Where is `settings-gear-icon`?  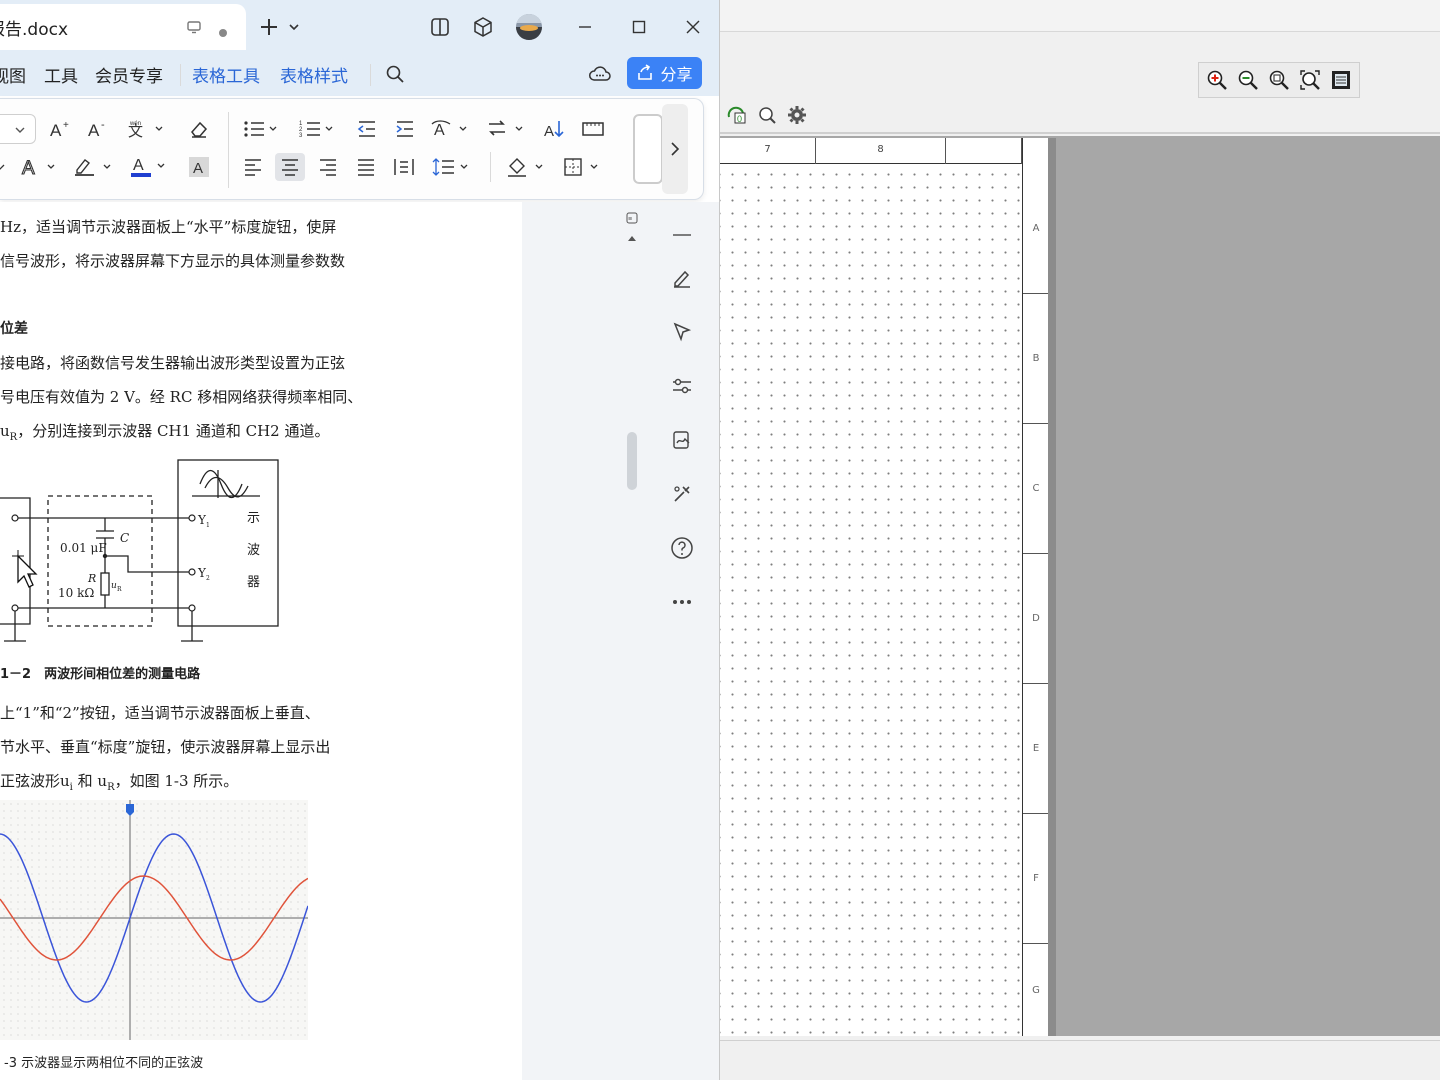 settings-gear-icon is located at coordinates (797, 115).